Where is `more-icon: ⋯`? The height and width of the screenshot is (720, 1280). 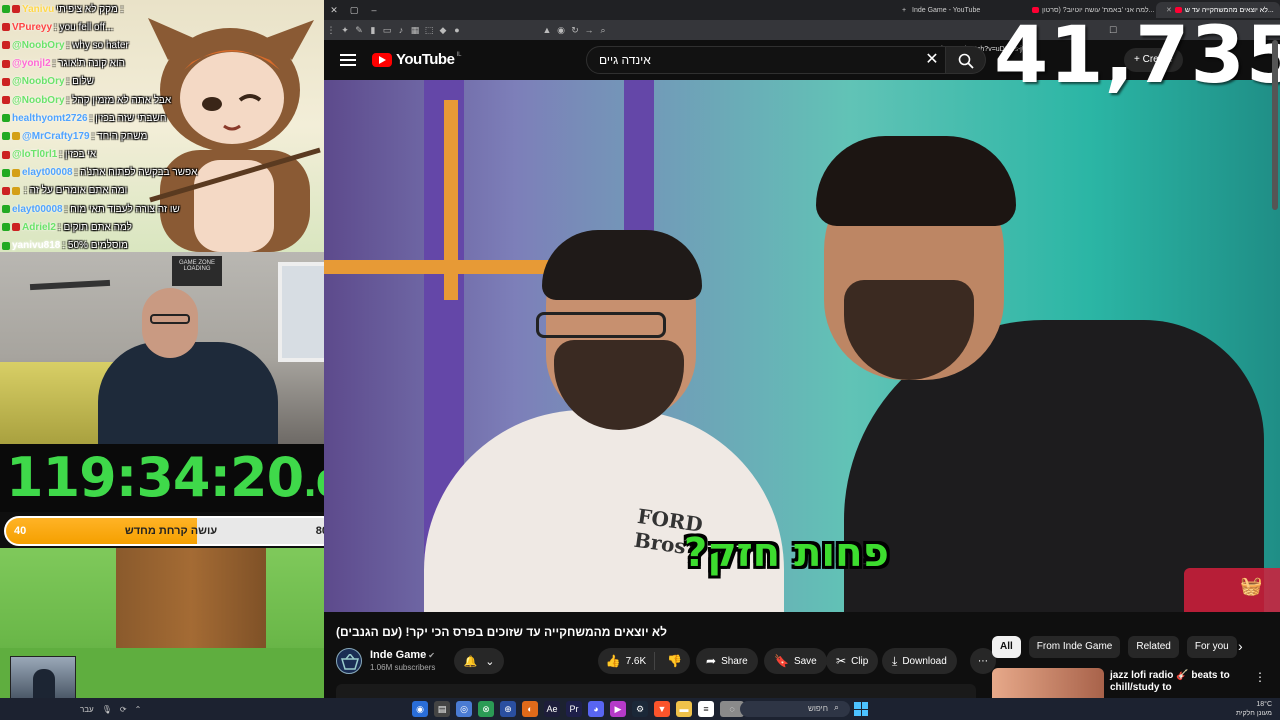 more-icon: ⋯ is located at coordinates (983, 661).